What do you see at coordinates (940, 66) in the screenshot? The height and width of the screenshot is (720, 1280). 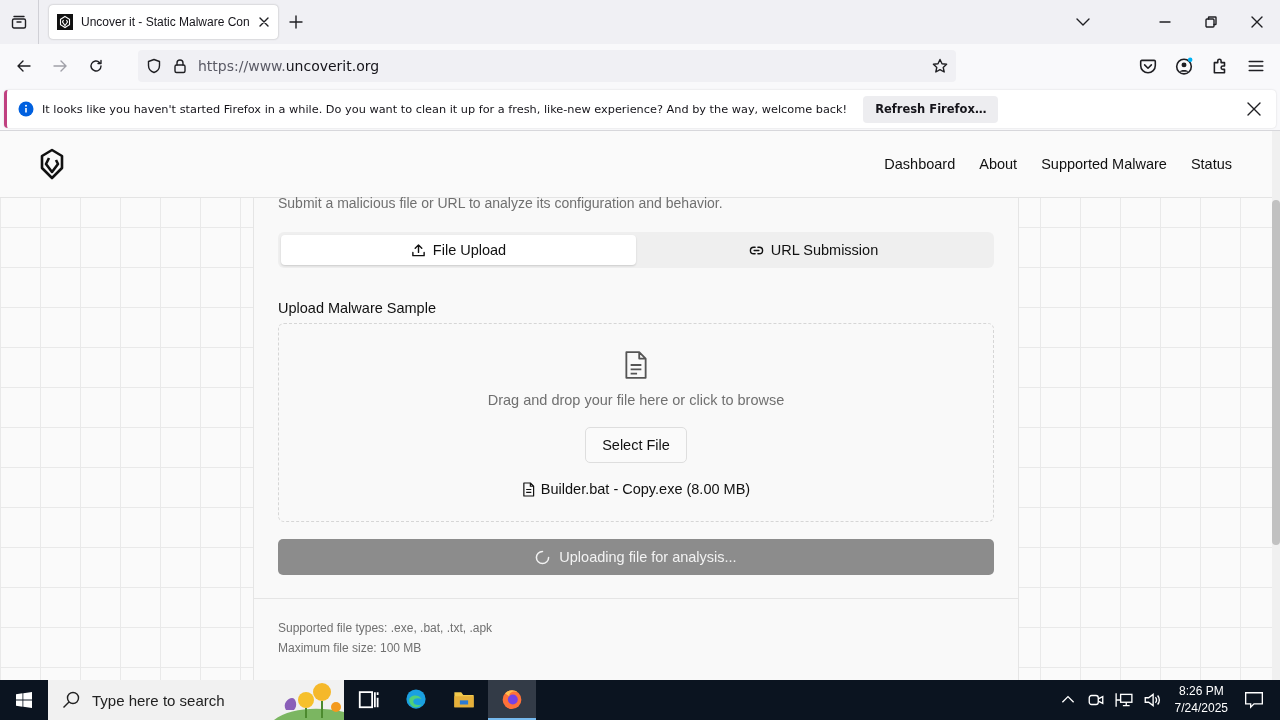 I see `star-icon` at bounding box center [940, 66].